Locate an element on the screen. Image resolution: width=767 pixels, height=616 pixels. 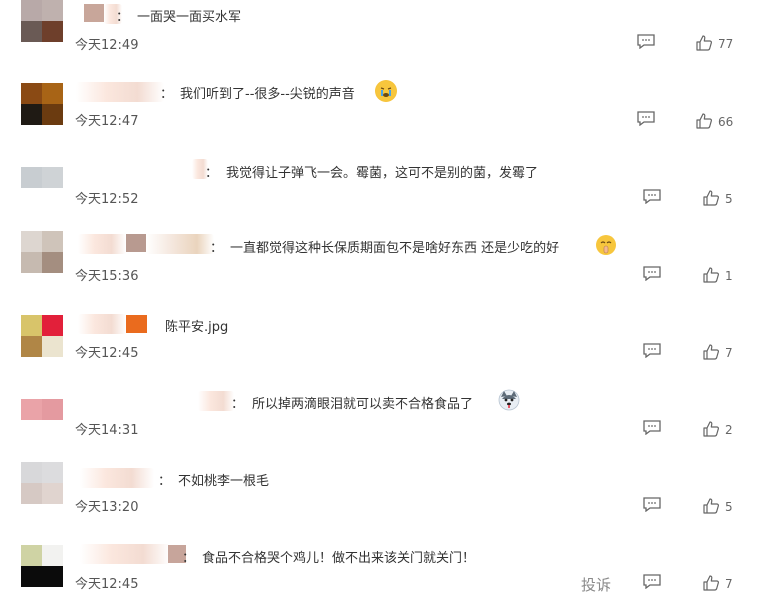
comment-text: 一直都觉得这种长保质期面包不是啥好东西 还是少吃的好 is located at coordinates (395, 248).